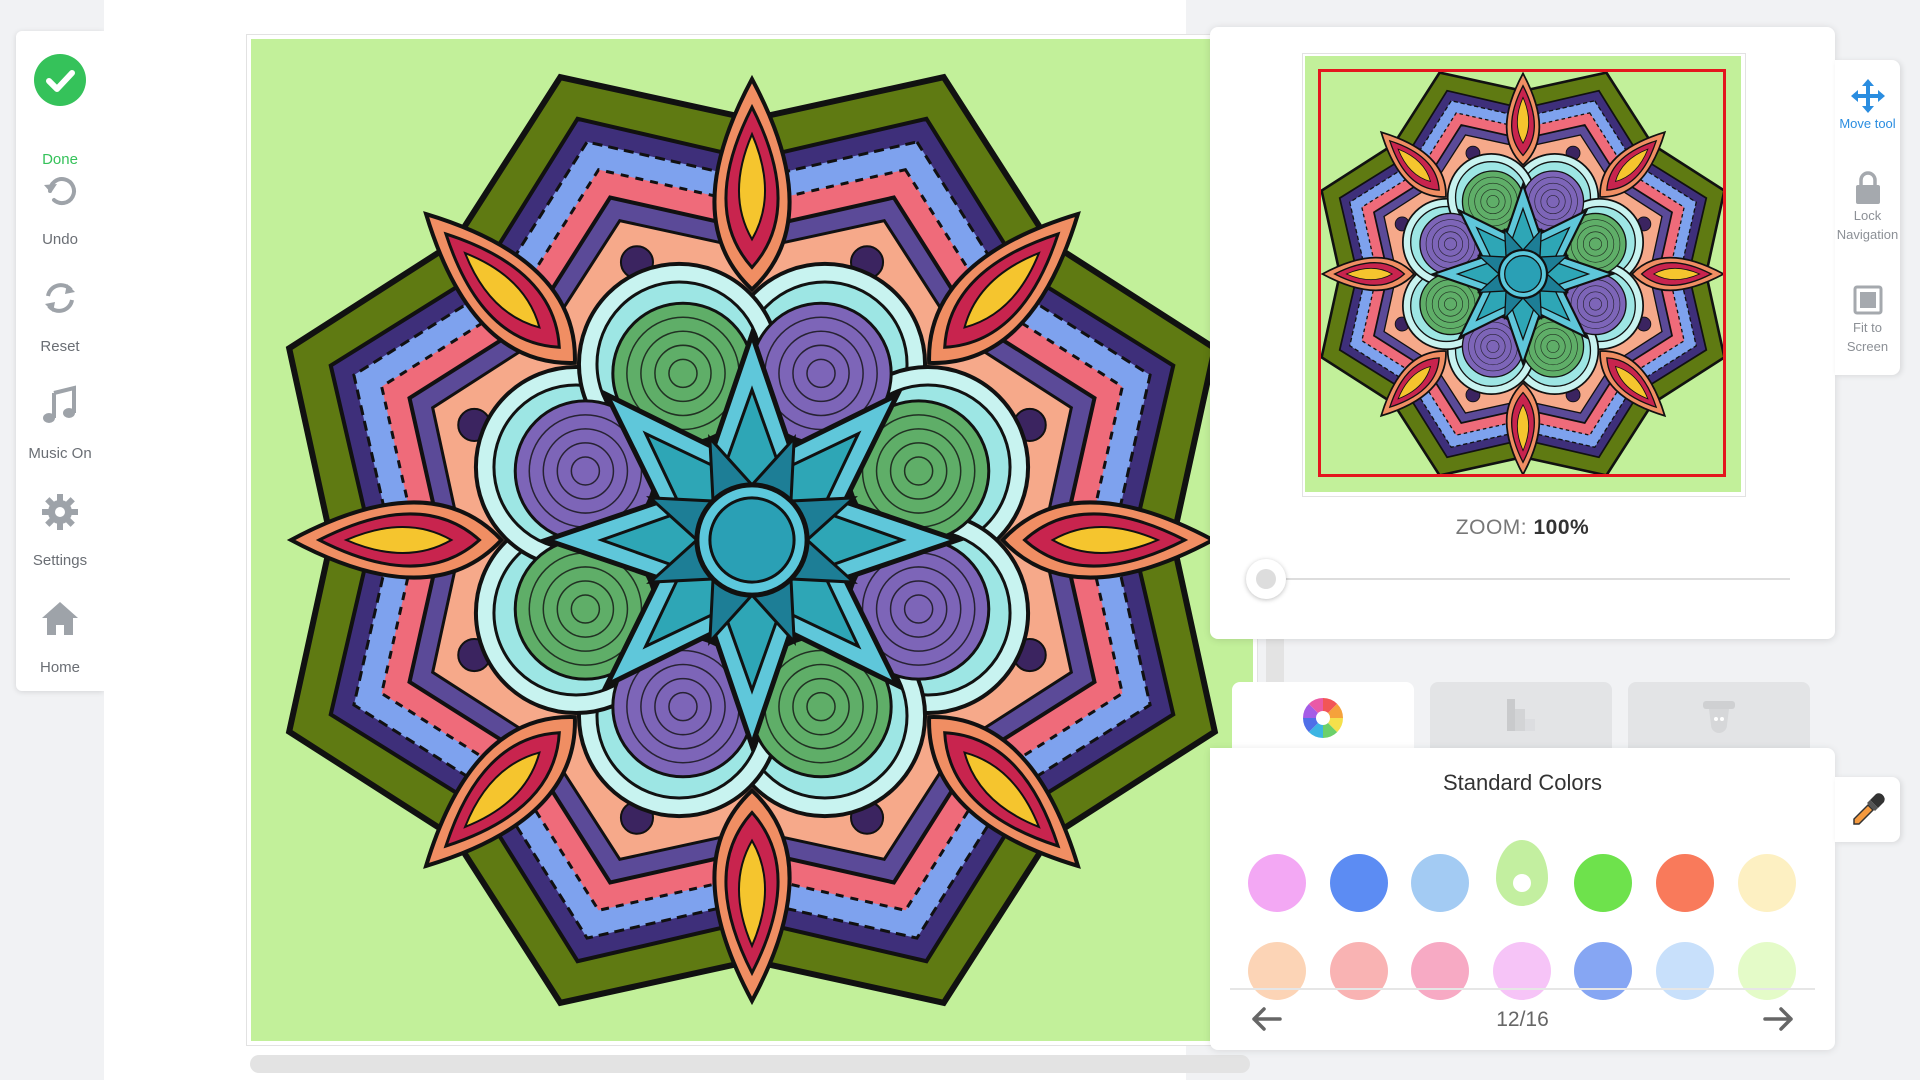 This screenshot has height=1080, width=1920. What do you see at coordinates (60, 346) in the screenshot?
I see `reset-label: Reset` at bounding box center [60, 346].